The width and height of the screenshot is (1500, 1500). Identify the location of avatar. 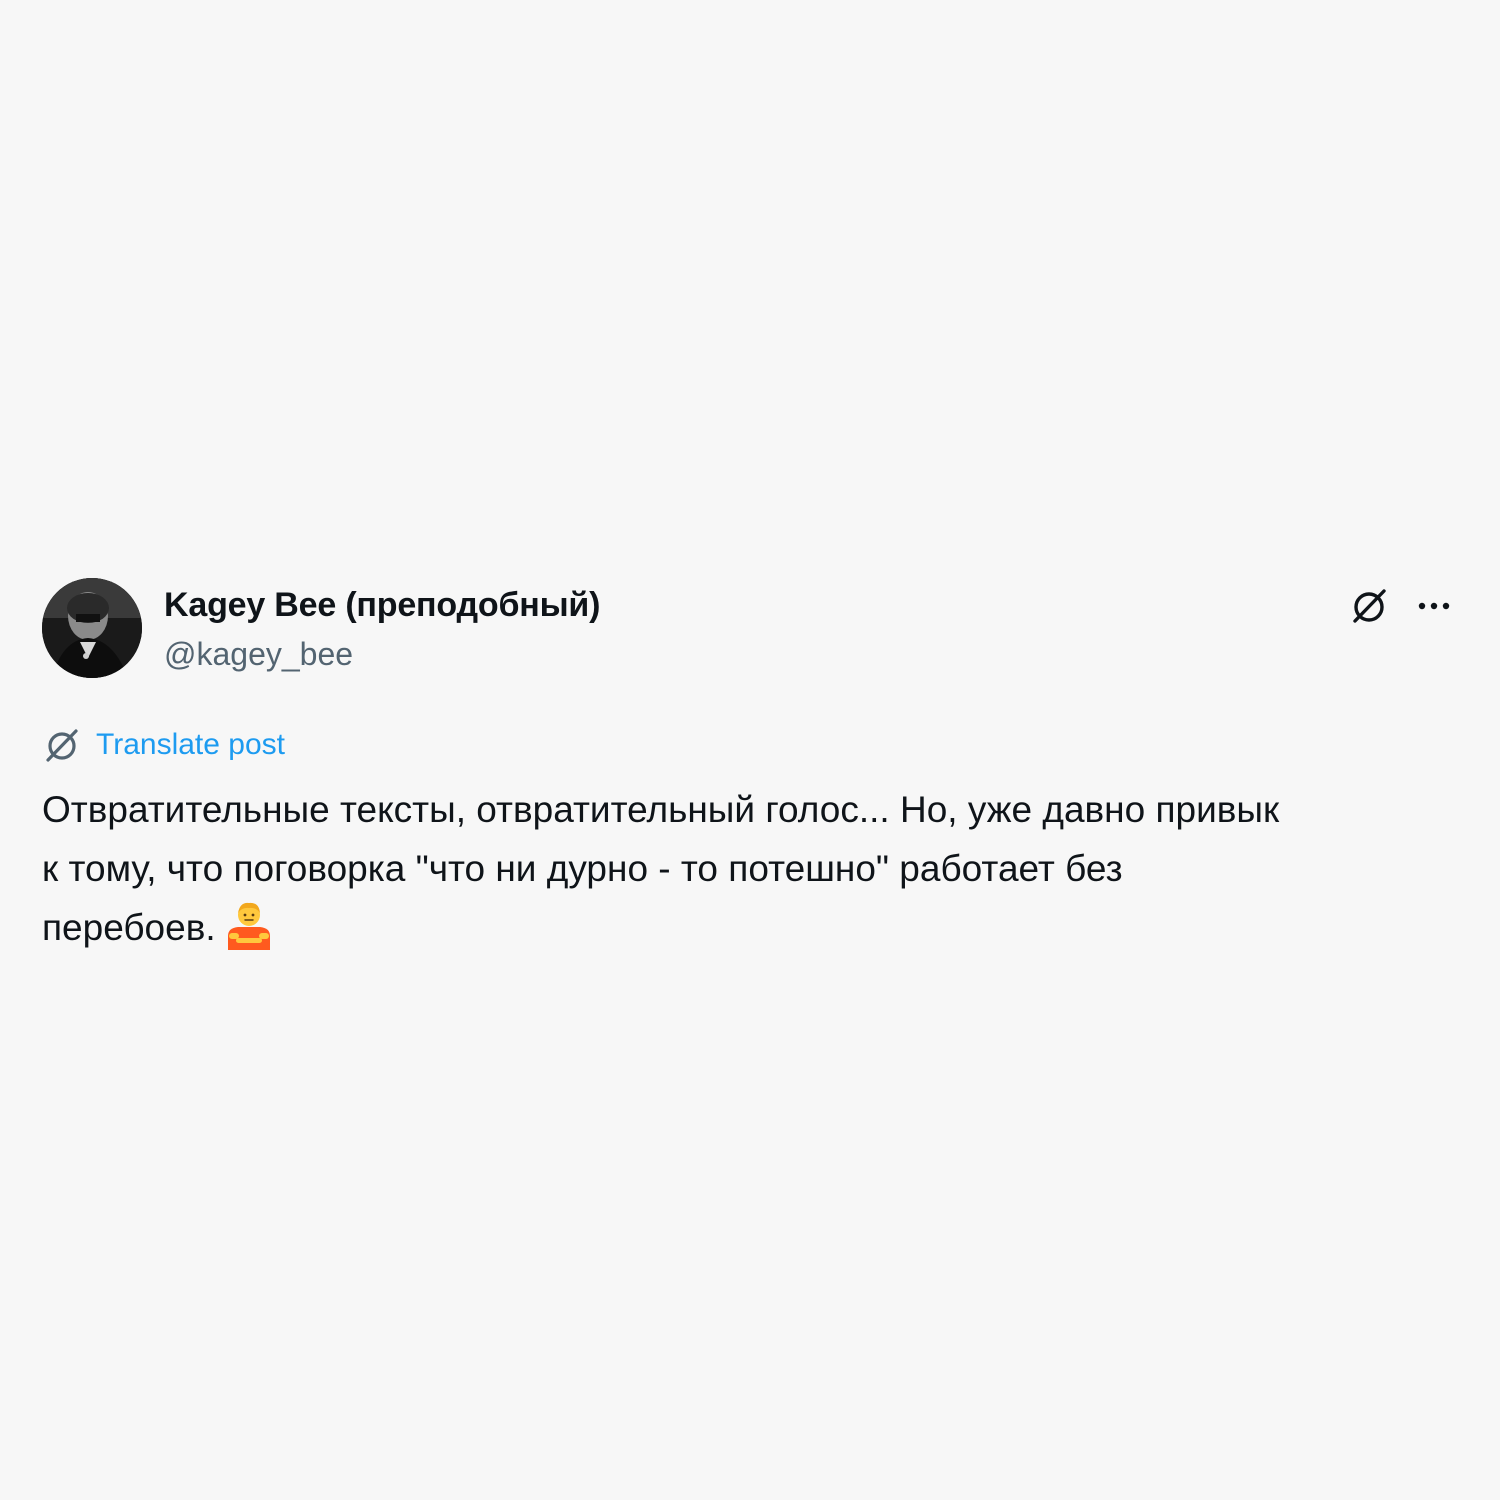
(92, 628).